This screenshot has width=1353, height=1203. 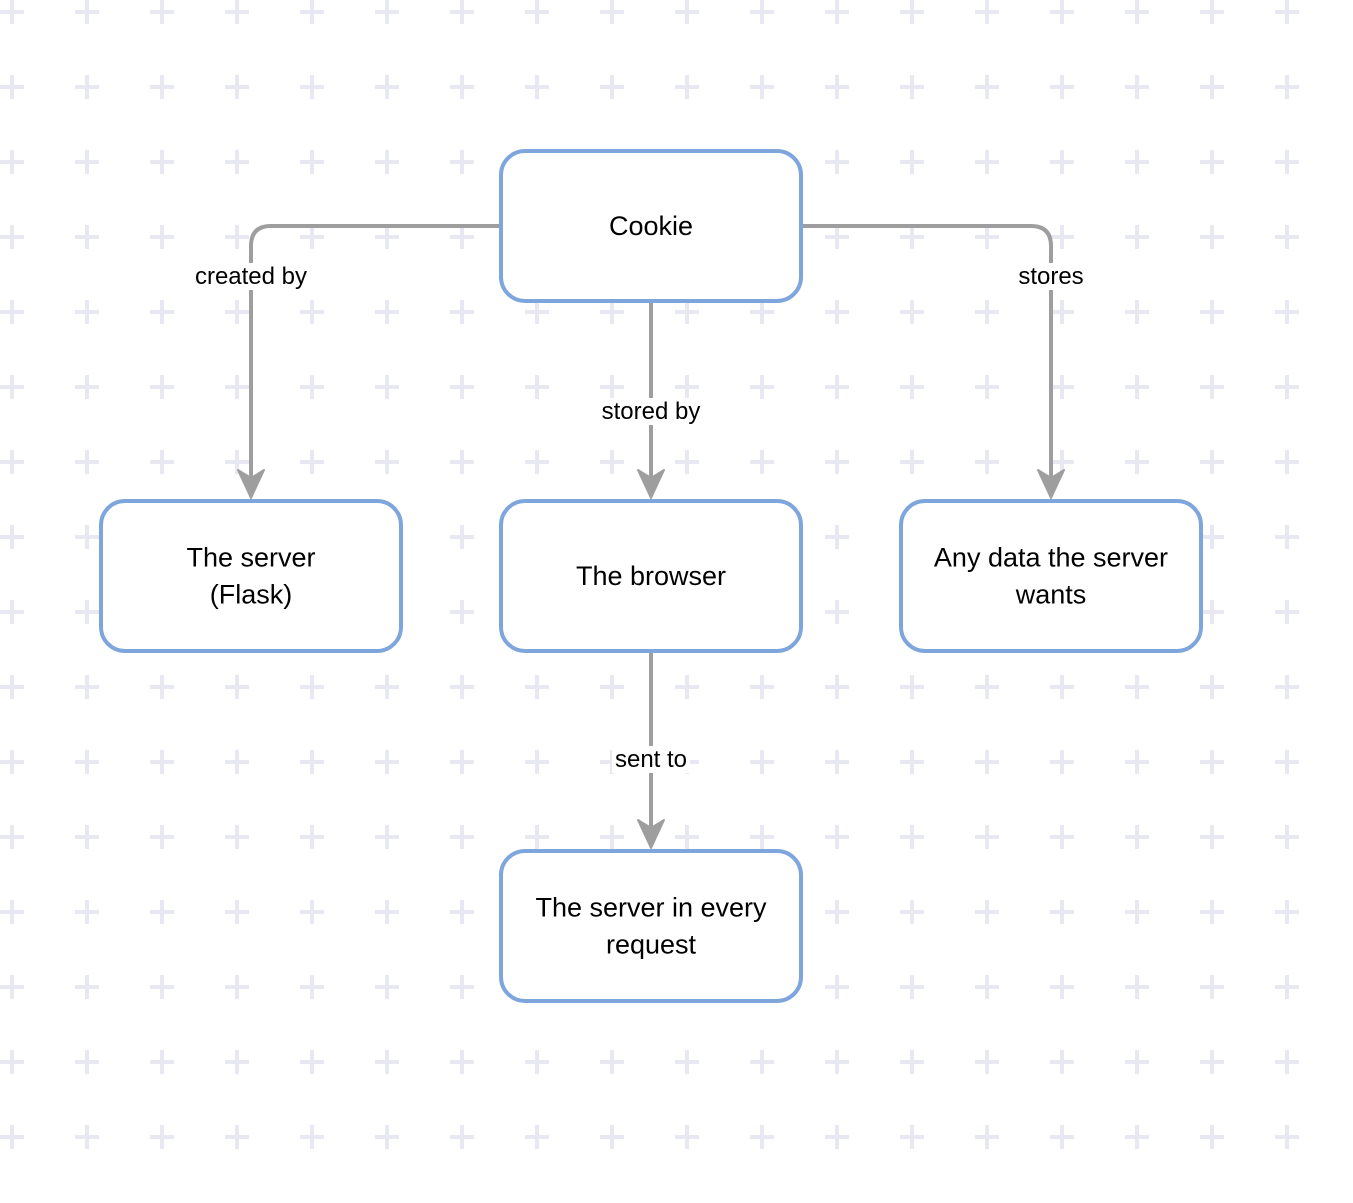 I want to click on node-label: The server in every, so click(x=651, y=908).